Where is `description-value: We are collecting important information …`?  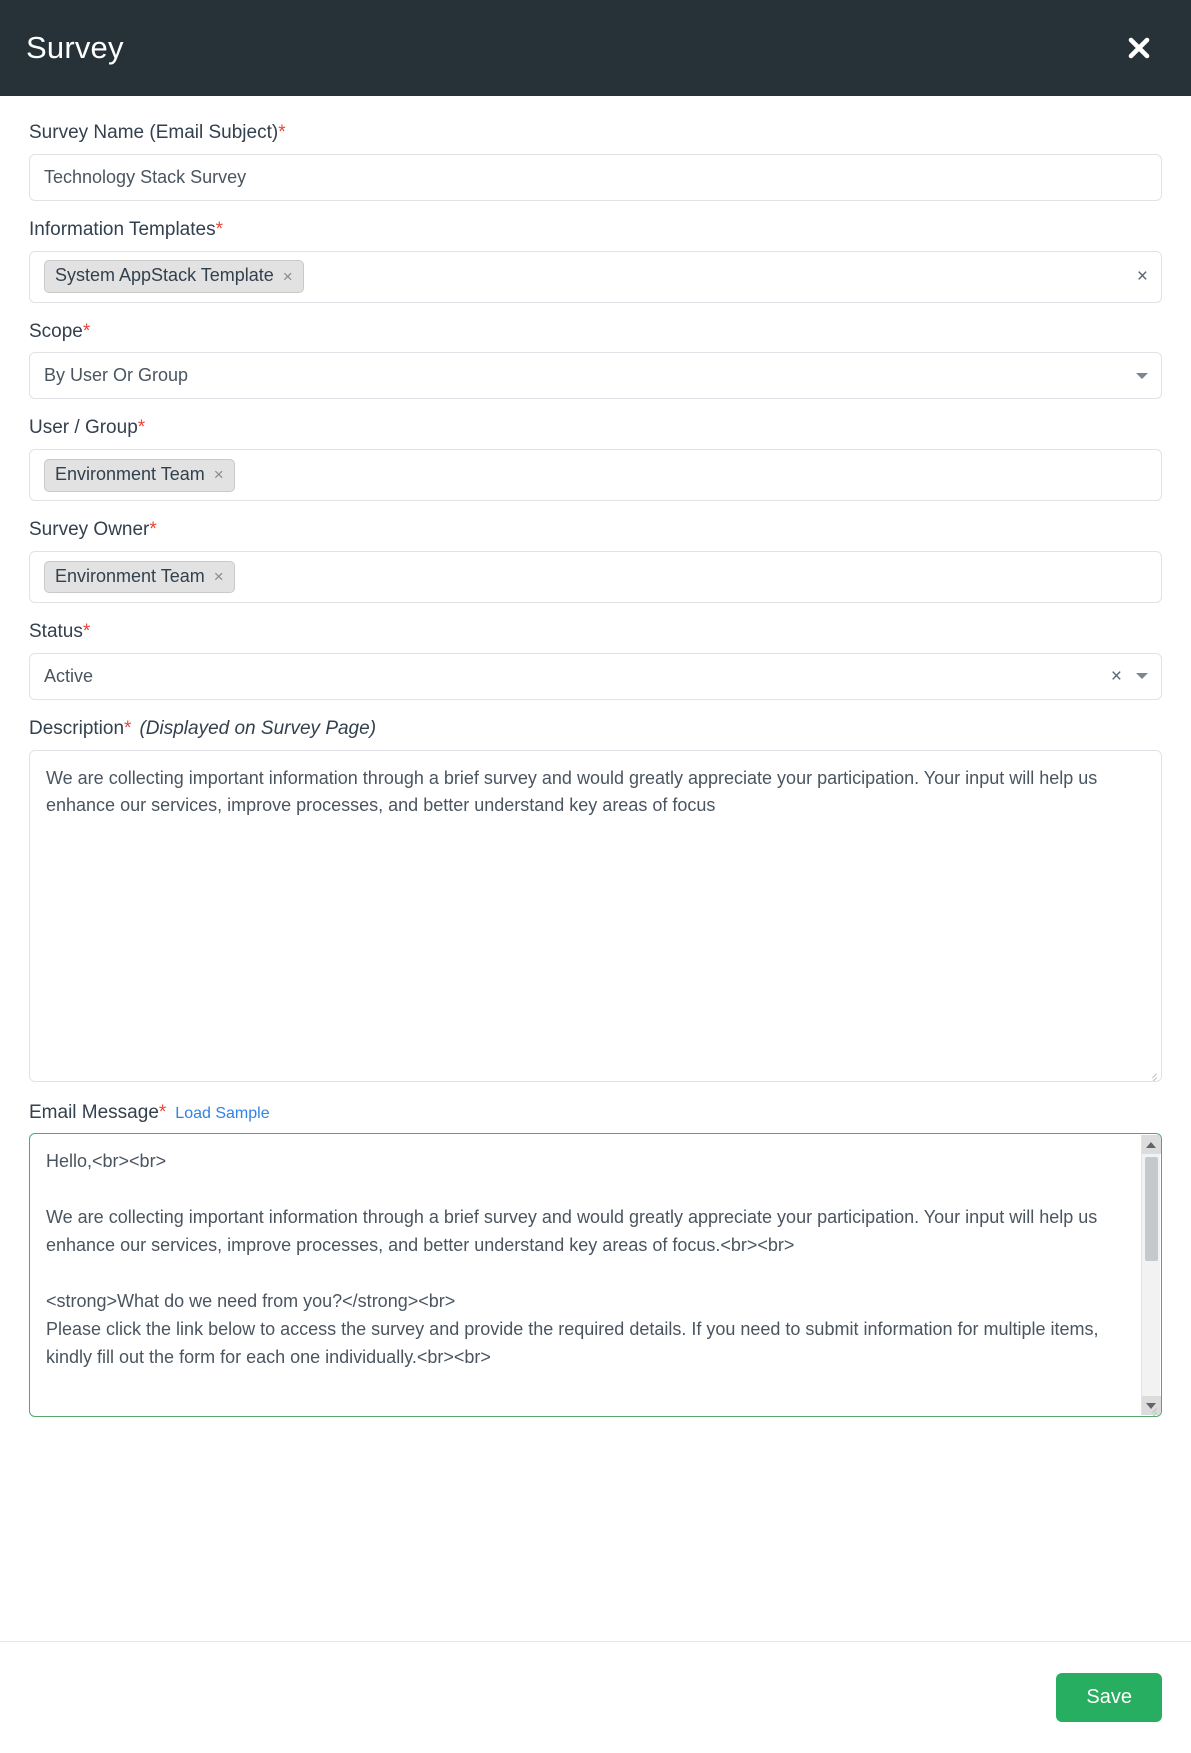 description-value: We are collecting important information … is located at coordinates (574, 791).